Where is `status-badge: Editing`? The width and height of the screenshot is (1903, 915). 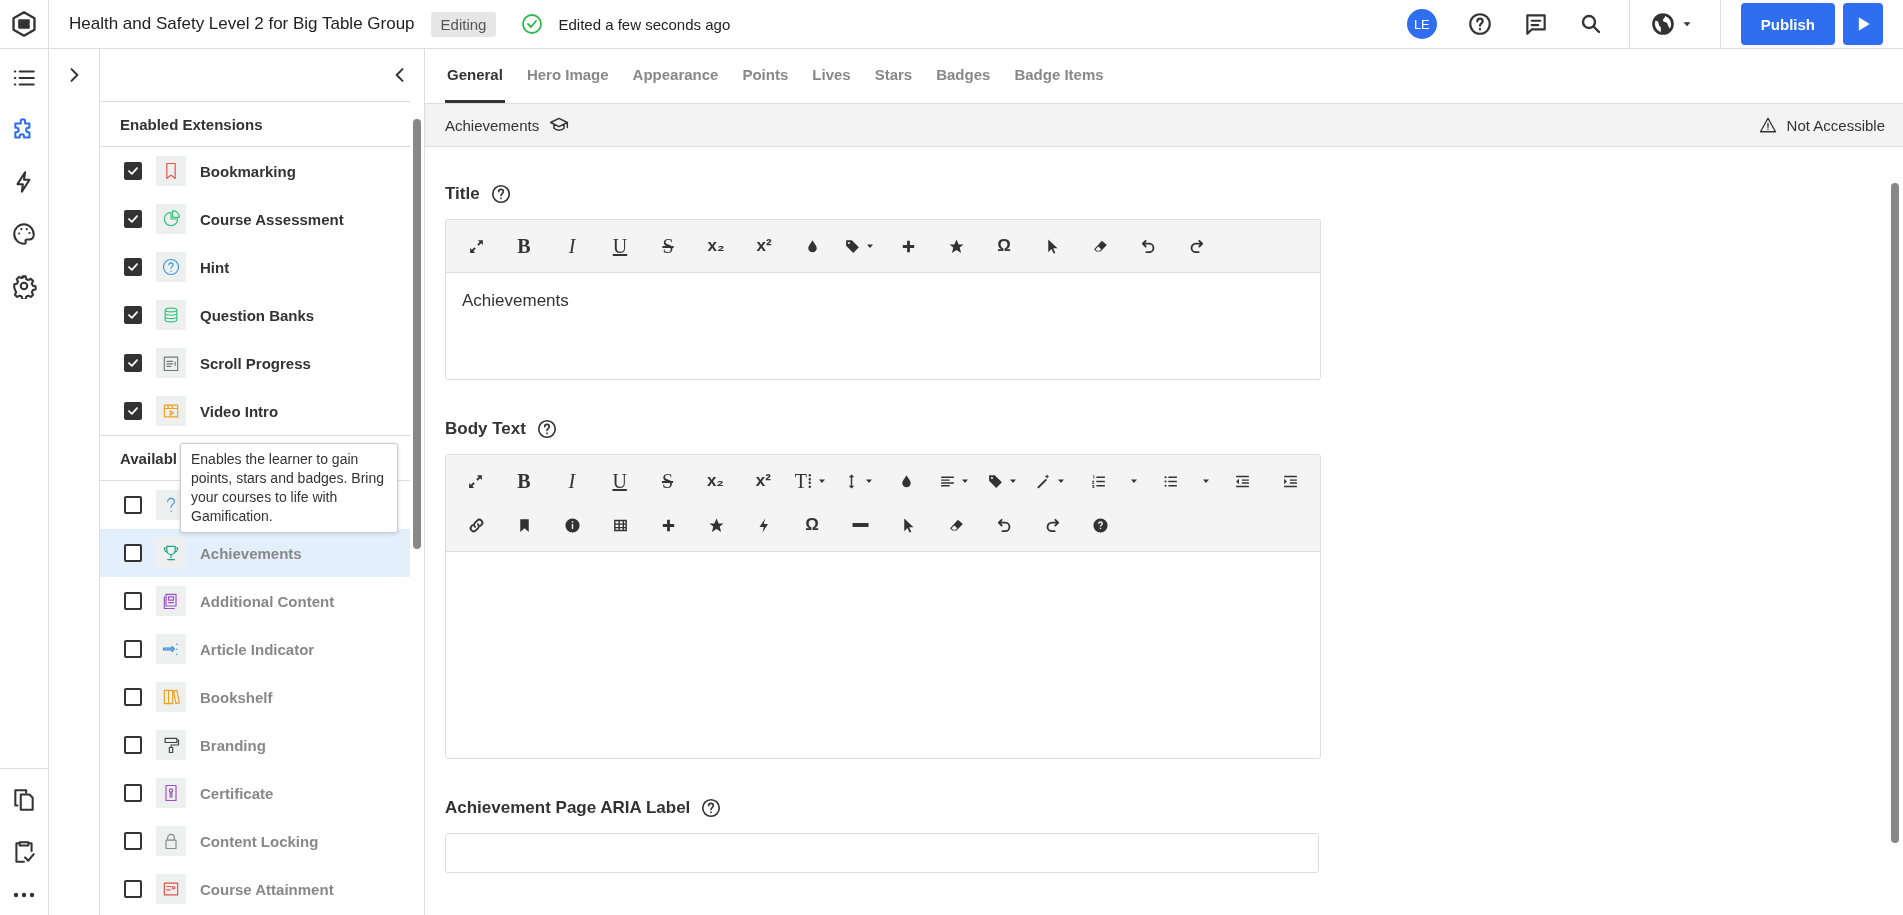
status-badge: Editing is located at coordinates (463, 24).